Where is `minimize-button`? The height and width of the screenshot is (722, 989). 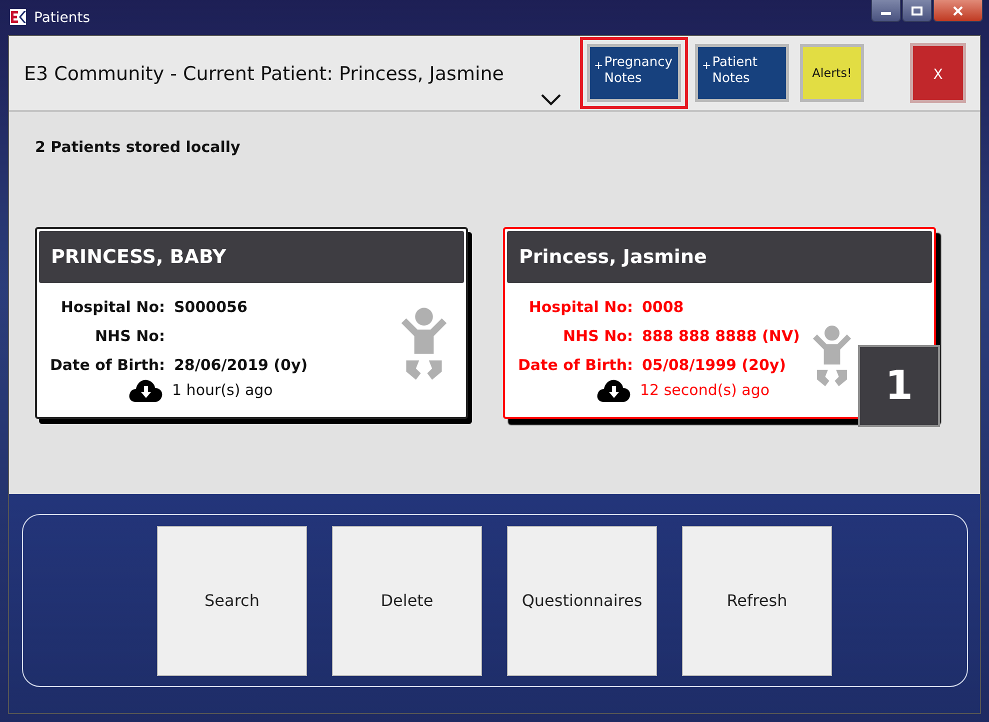
minimize-button is located at coordinates (886, 11).